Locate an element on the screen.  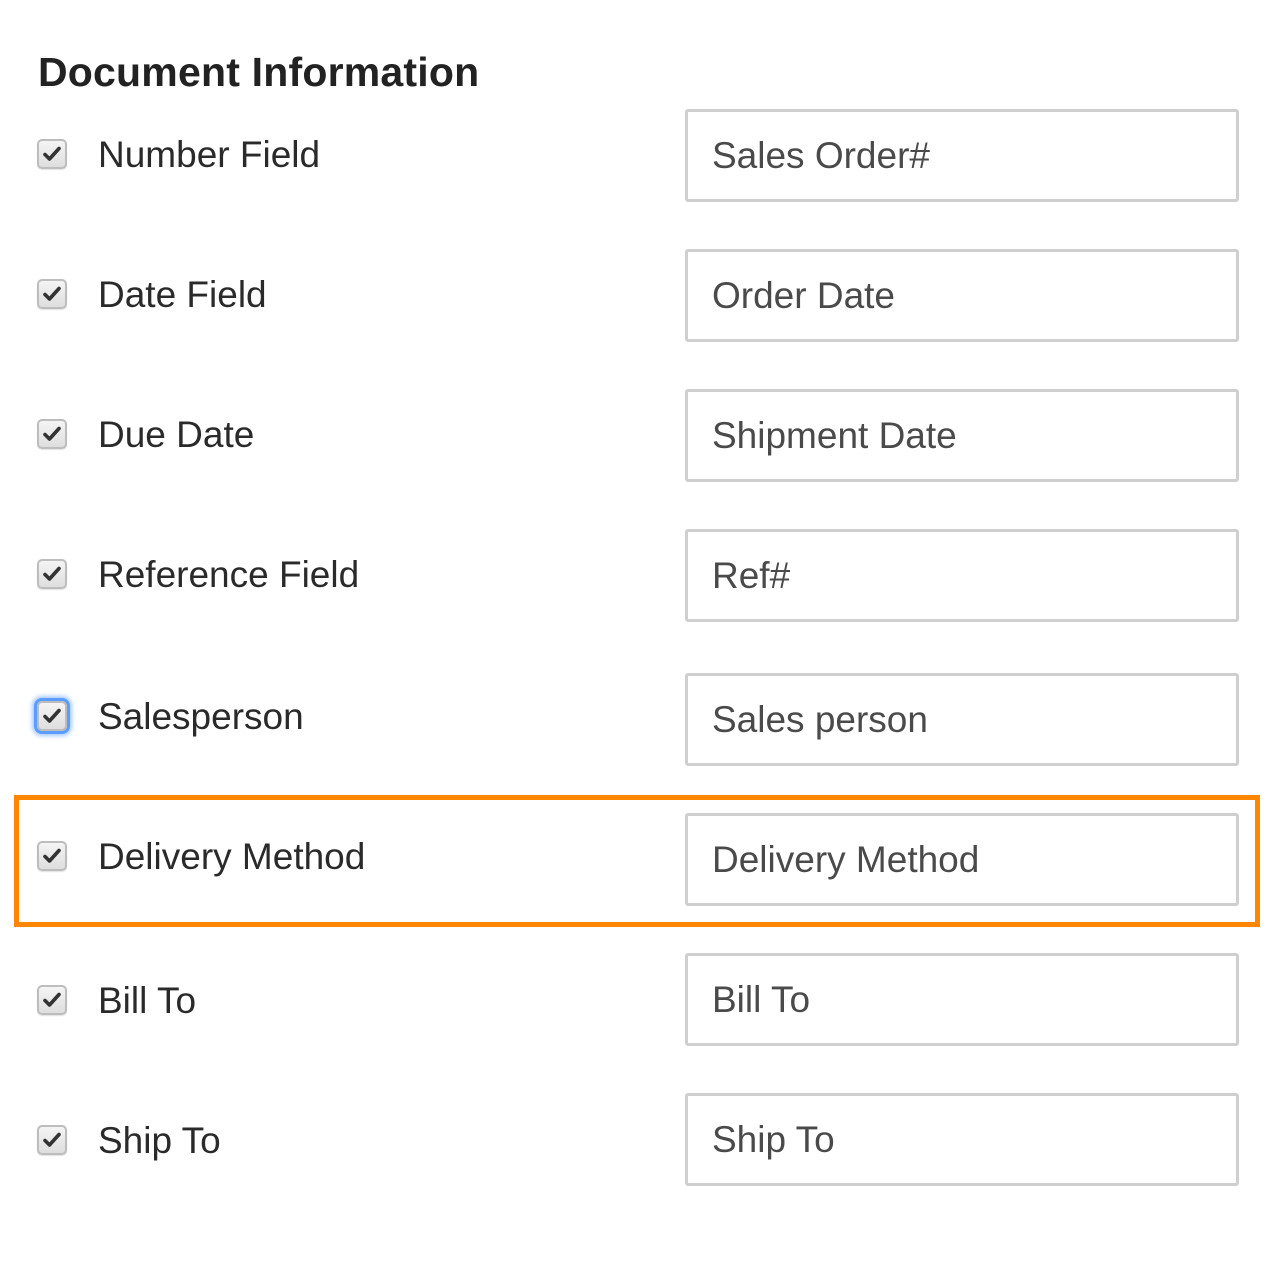
delivery-method-label: Delivery Method is located at coordinates (232, 856).